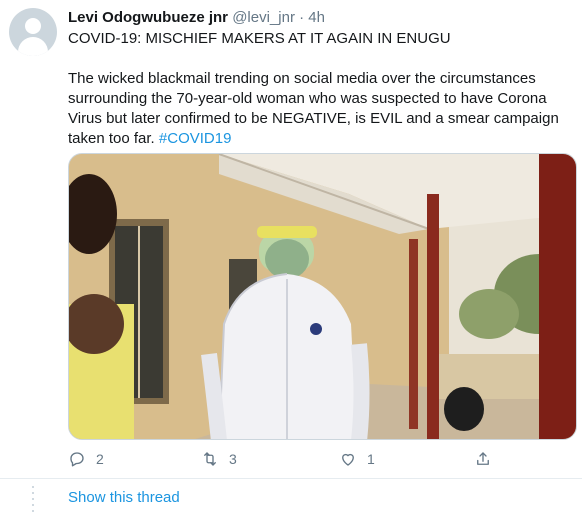 The height and width of the screenshot is (517, 582). What do you see at coordinates (195, 138) in the screenshot?
I see `hashtag-link: #COVID19` at bounding box center [195, 138].